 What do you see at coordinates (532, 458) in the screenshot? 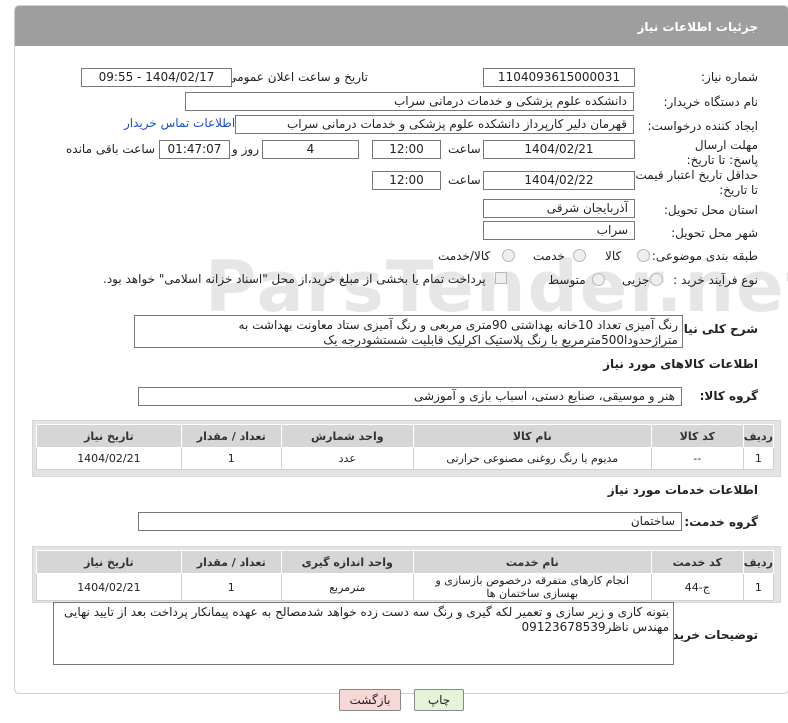
I see `goods-name: مدیوم یا رنگ روغنی مصنوعی حرارتی` at bounding box center [532, 458].